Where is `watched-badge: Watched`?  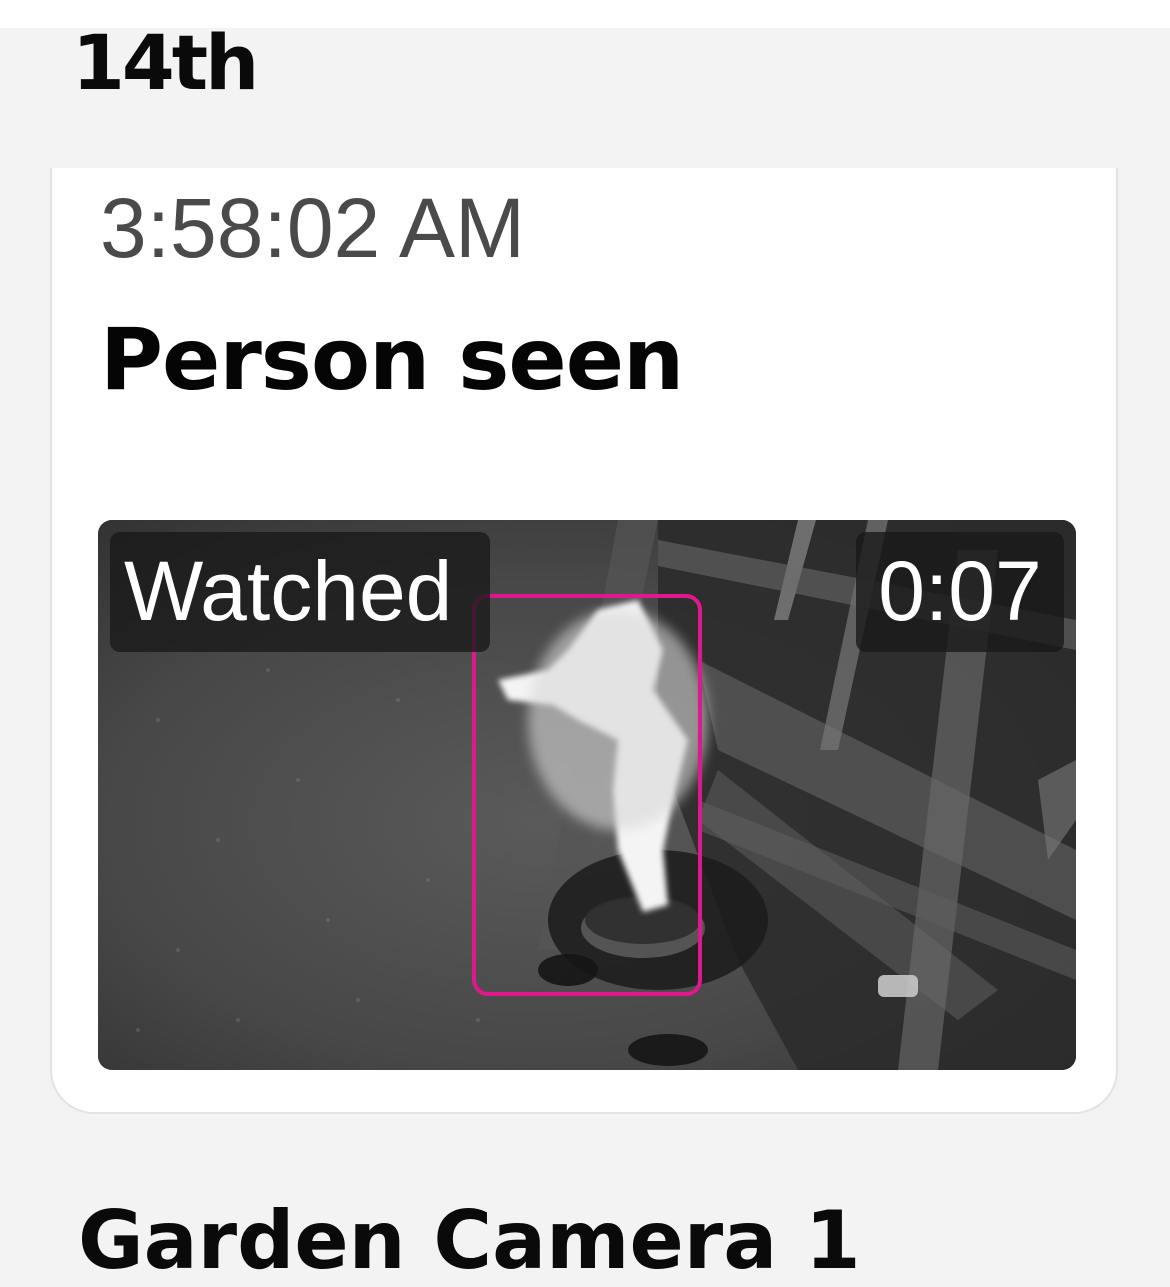 watched-badge: Watched is located at coordinates (300, 592).